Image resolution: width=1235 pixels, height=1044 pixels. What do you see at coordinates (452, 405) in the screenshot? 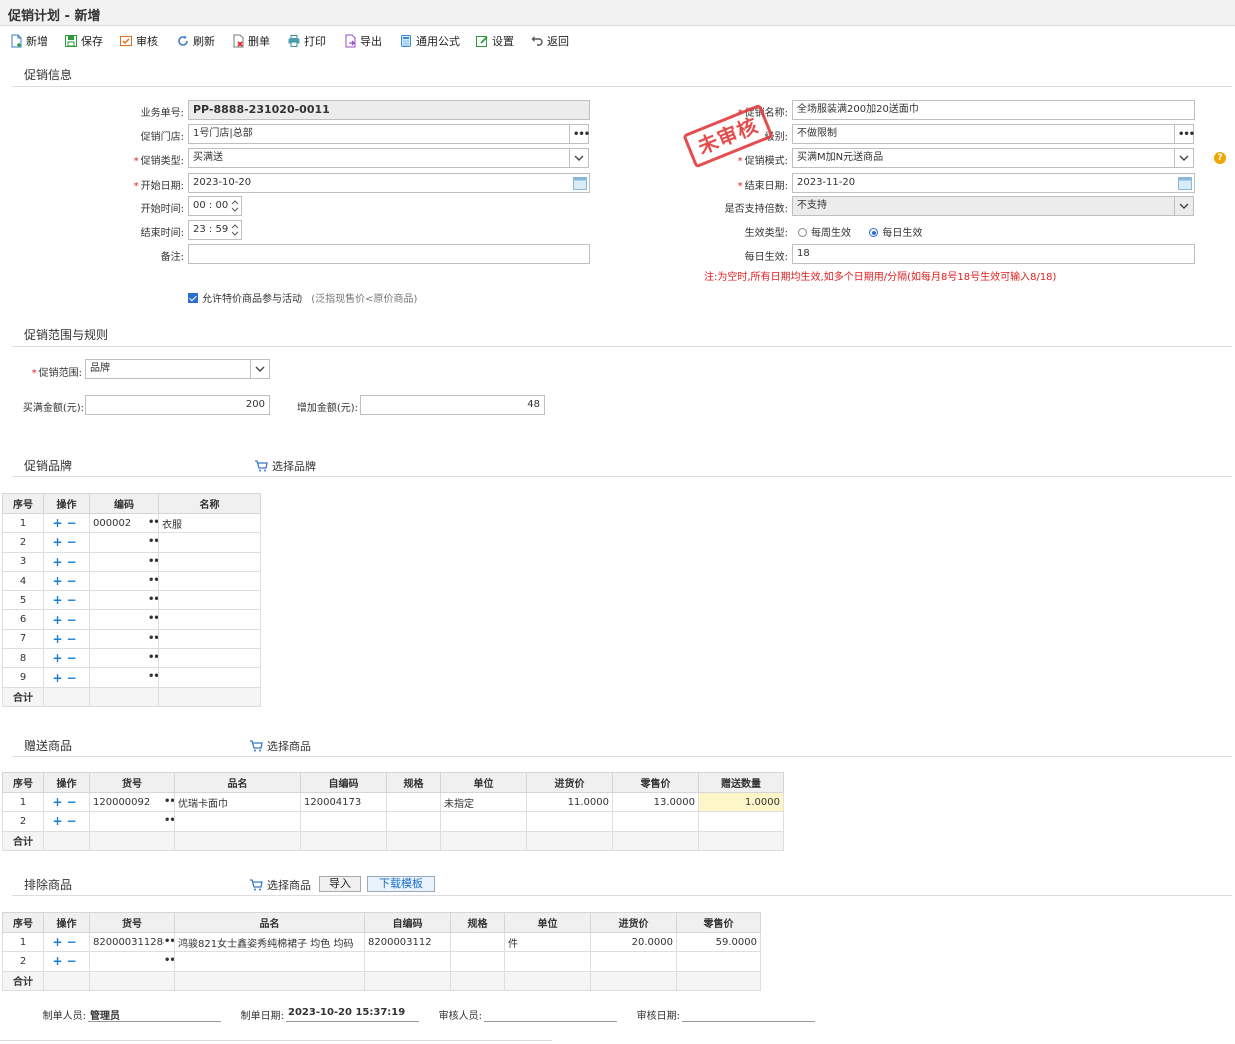
I see `add-amount-field: 48` at bounding box center [452, 405].